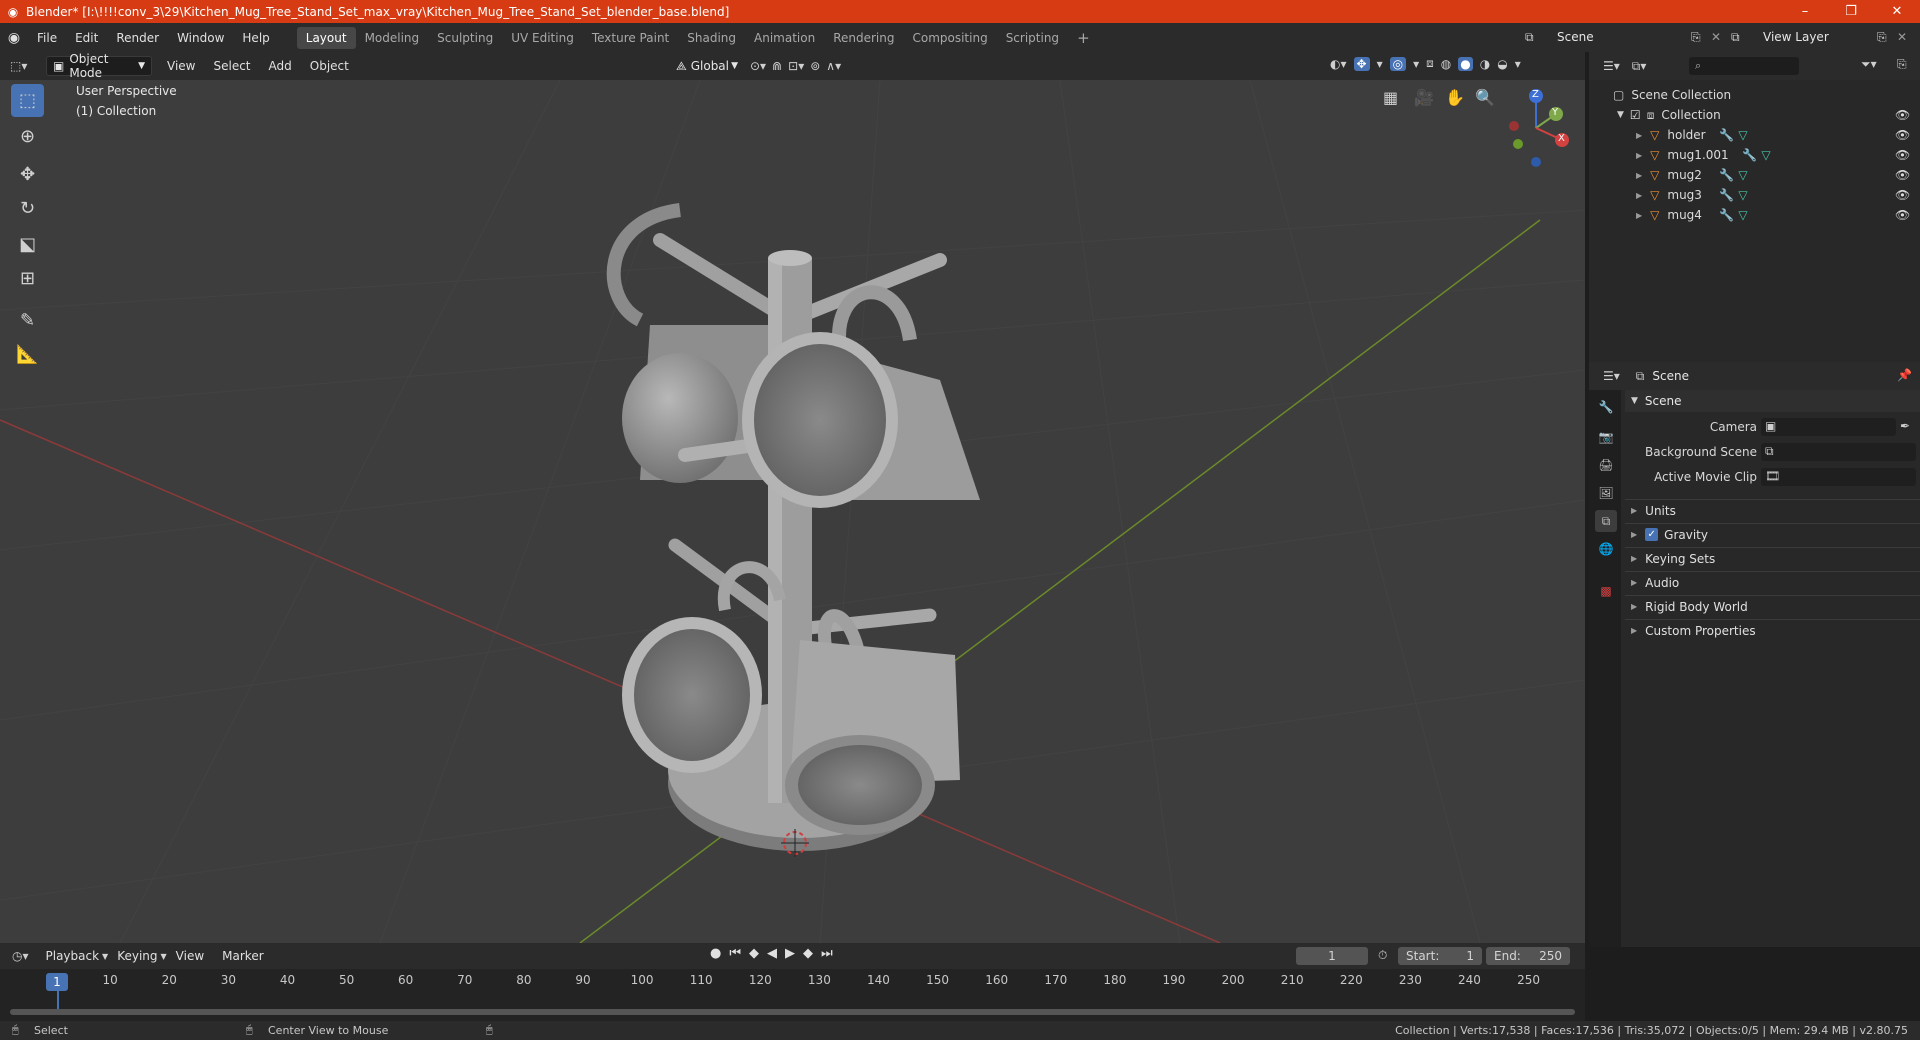 The height and width of the screenshot is (1040, 1920). I want to click on workspace-tab-animation: Animation, so click(784, 38).